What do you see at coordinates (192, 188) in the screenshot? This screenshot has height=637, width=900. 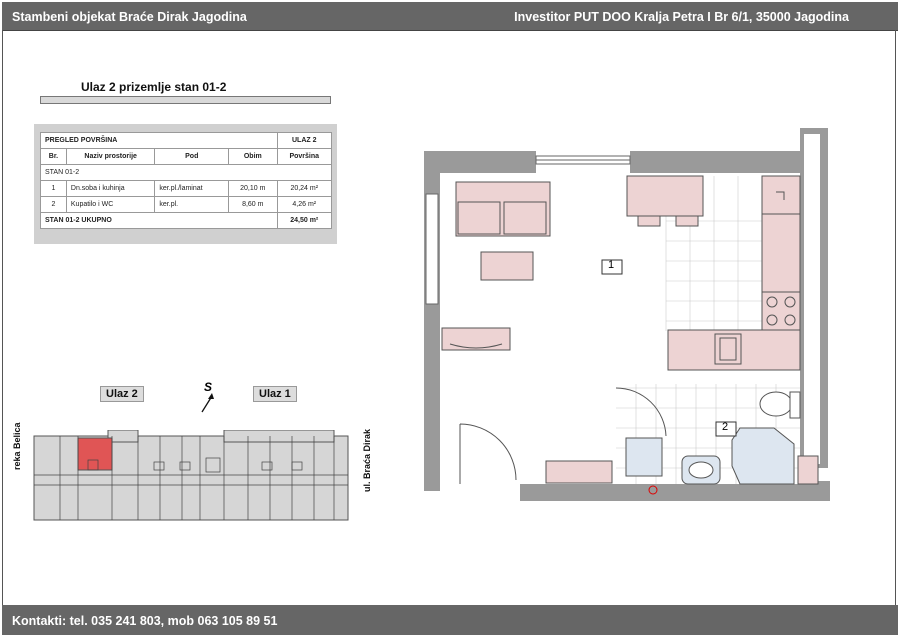 I see `cell-floor: ker.pl./laminat` at bounding box center [192, 188].